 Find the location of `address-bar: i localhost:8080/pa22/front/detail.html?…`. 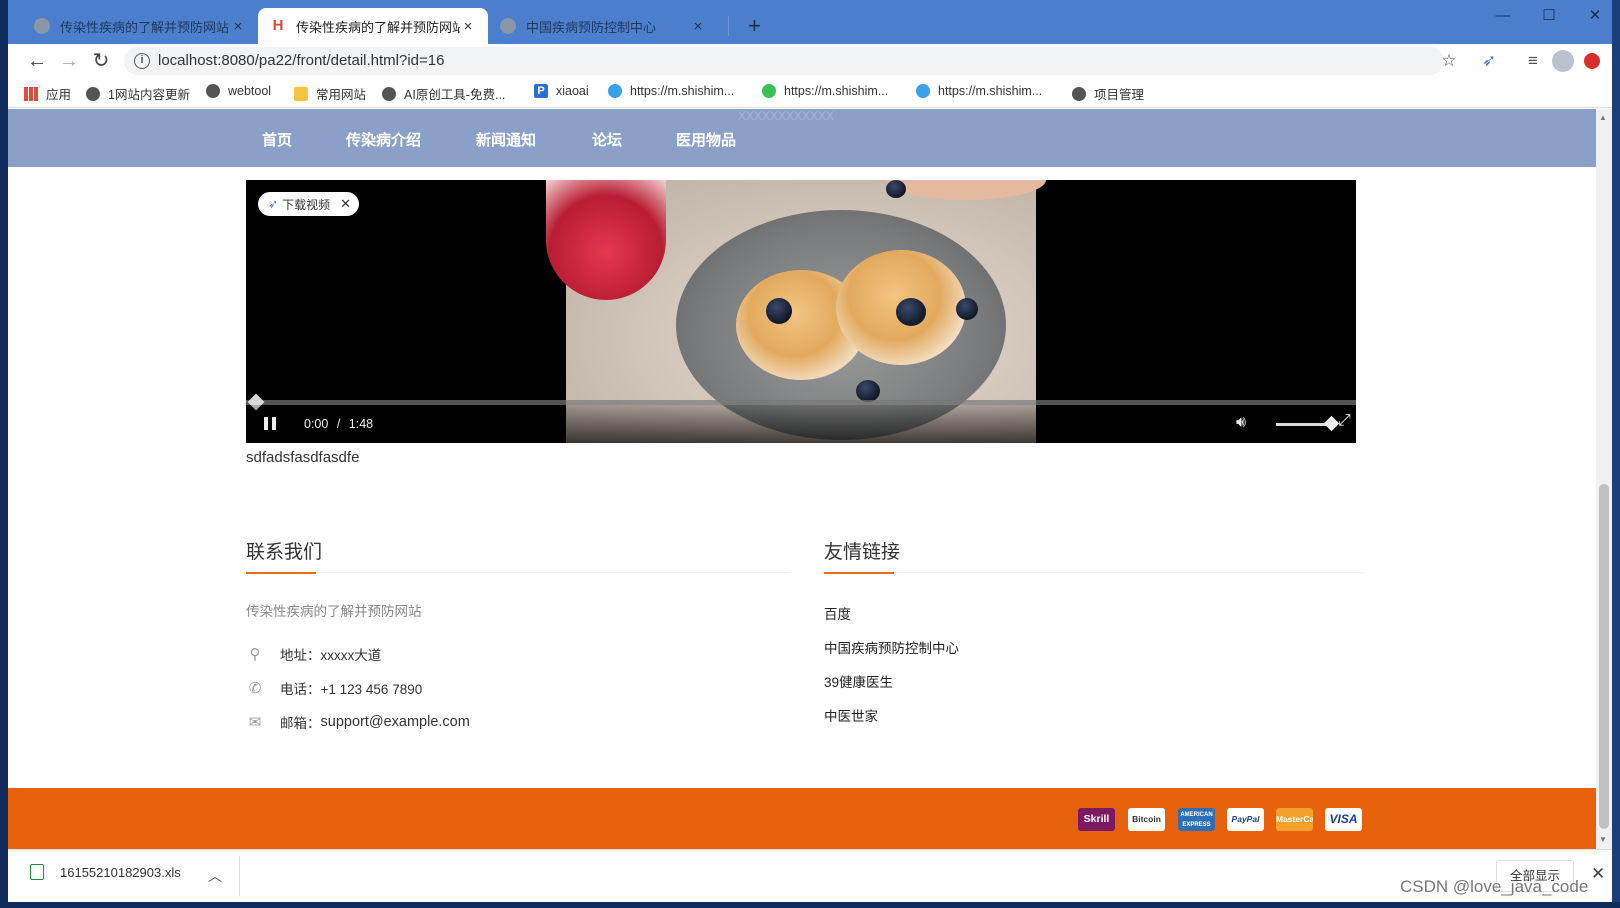

address-bar: i localhost:8080/pa22/front/detail.html?… is located at coordinates (784, 61).